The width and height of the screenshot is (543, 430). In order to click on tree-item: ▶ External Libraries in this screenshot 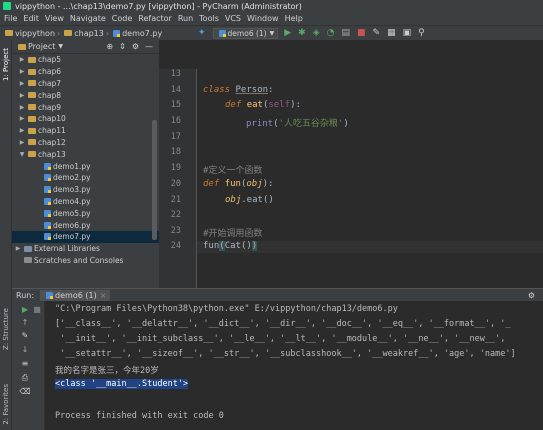, I will do `click(85, 249)`.